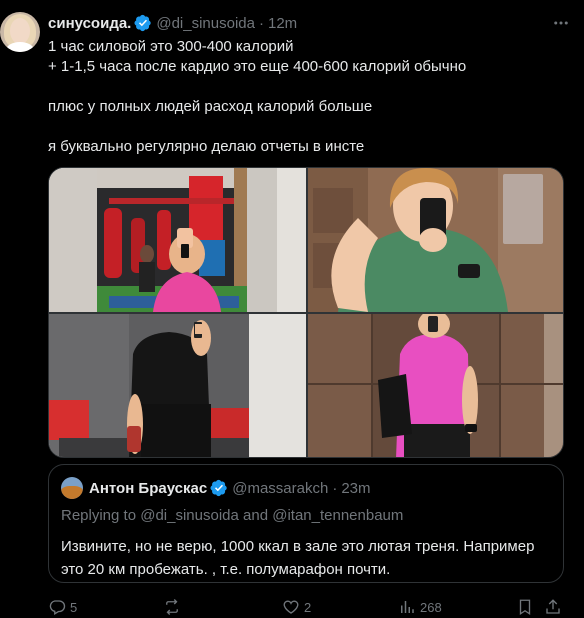 The width and height of the screenshot is (584, 618). What do you see at coordinates (431, 607) in the screenshot?
I see `views-count: 268` at bounding box center [431, 607].